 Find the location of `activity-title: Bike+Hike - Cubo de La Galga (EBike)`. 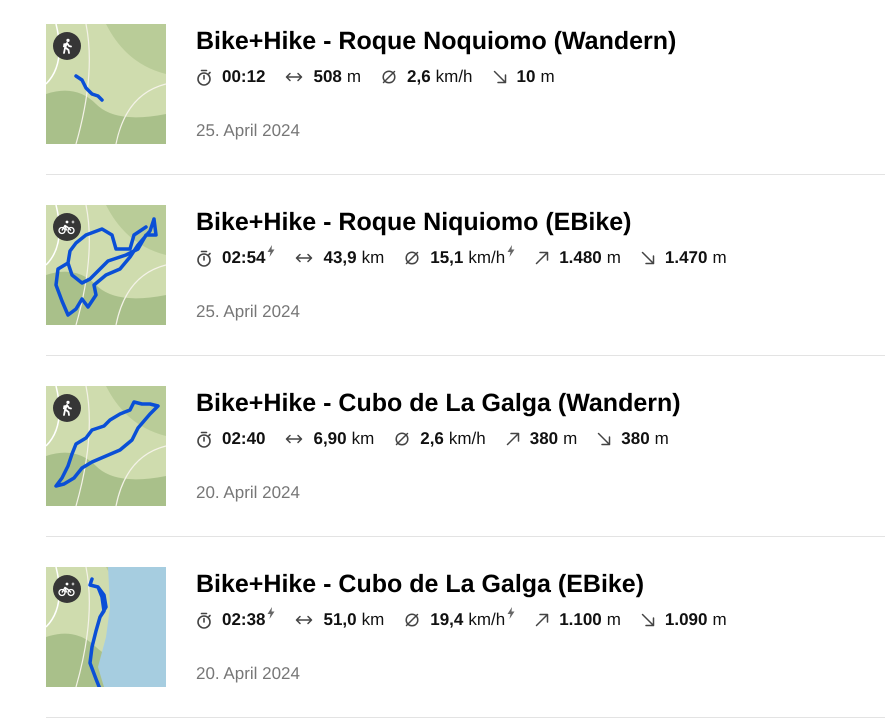

activity-title: Bike+Hike - Cubo de La Galga (EBike) is located at coordinates (461, 584).